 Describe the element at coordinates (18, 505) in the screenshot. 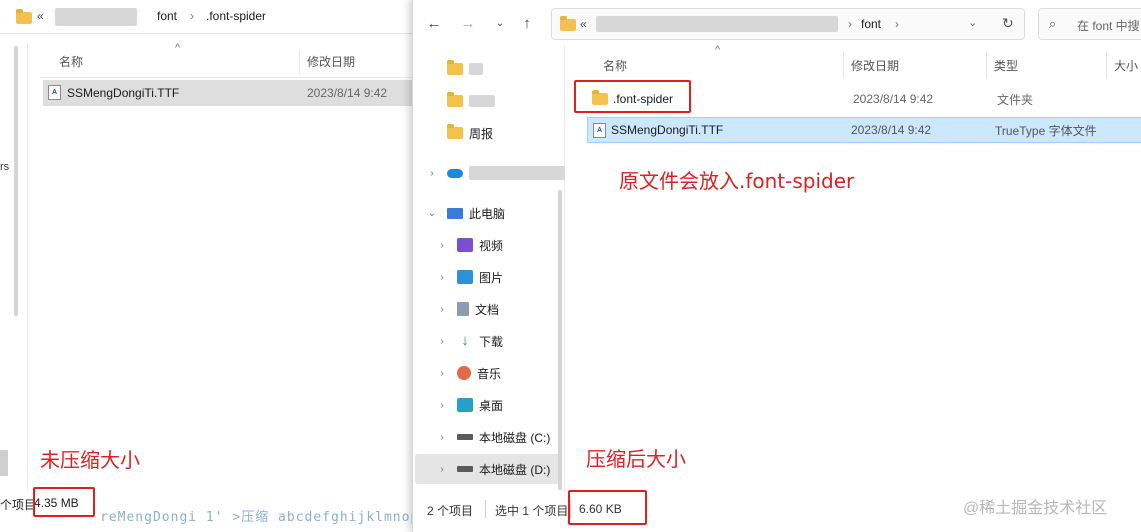

I see `status-item-count: 个项目` at that location.